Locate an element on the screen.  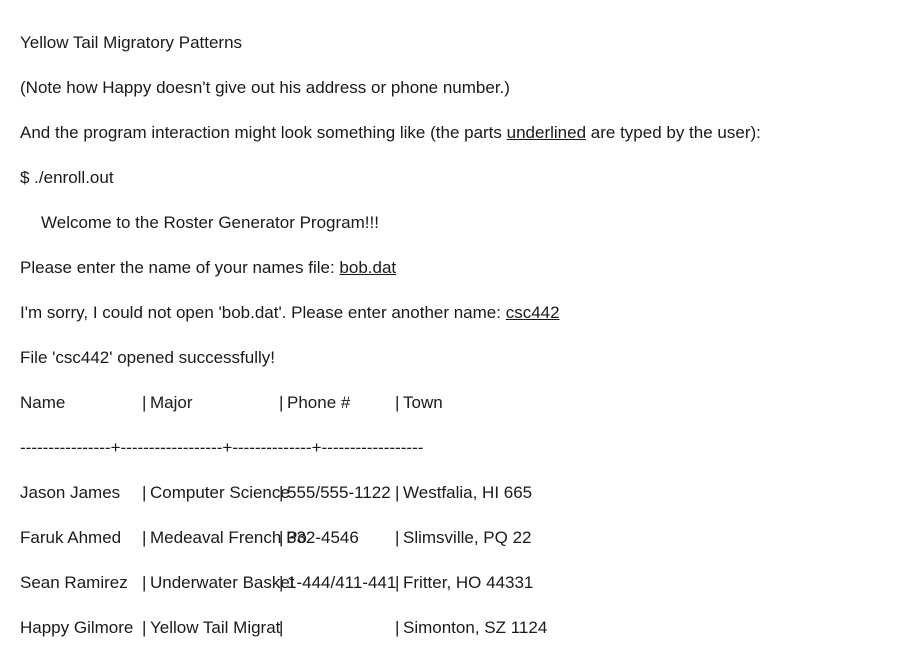
column-header-town: Town is located at coordinates (423, 402).